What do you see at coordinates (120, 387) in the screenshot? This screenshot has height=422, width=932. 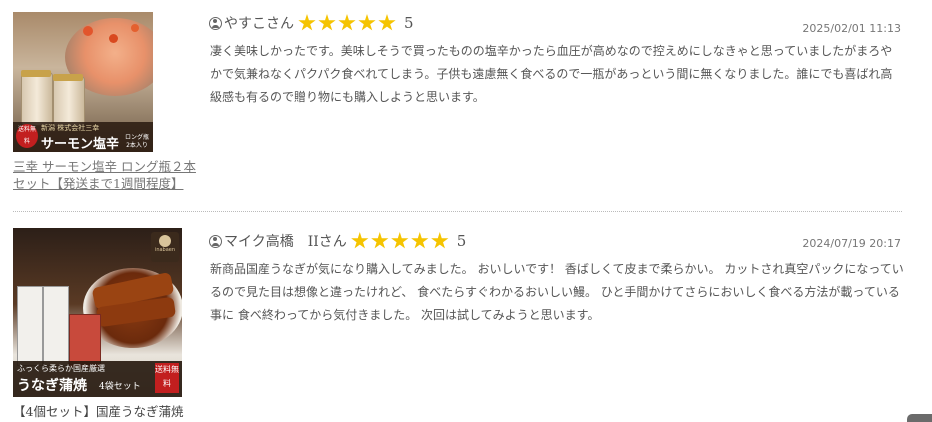 I see `product-image-set: 4袋セット` at bounding box center [120, 387].